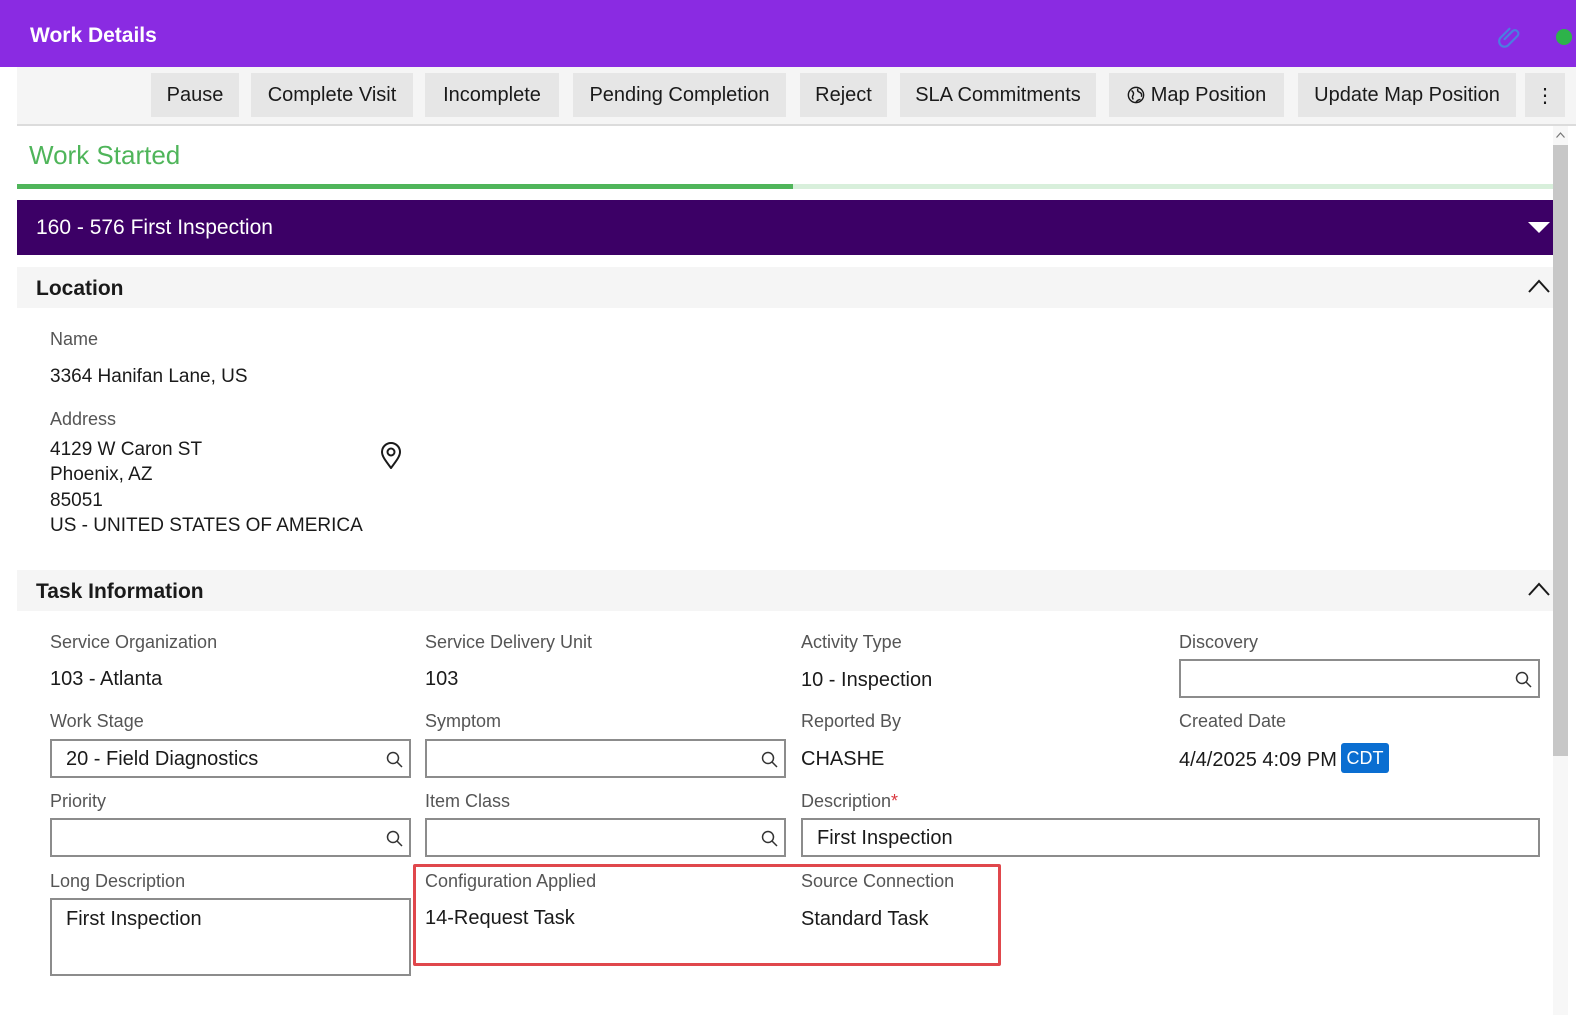  Describe the element at coordinates (105, 155) in the screenshot. I see `work-status-label: Work Started` at that location.